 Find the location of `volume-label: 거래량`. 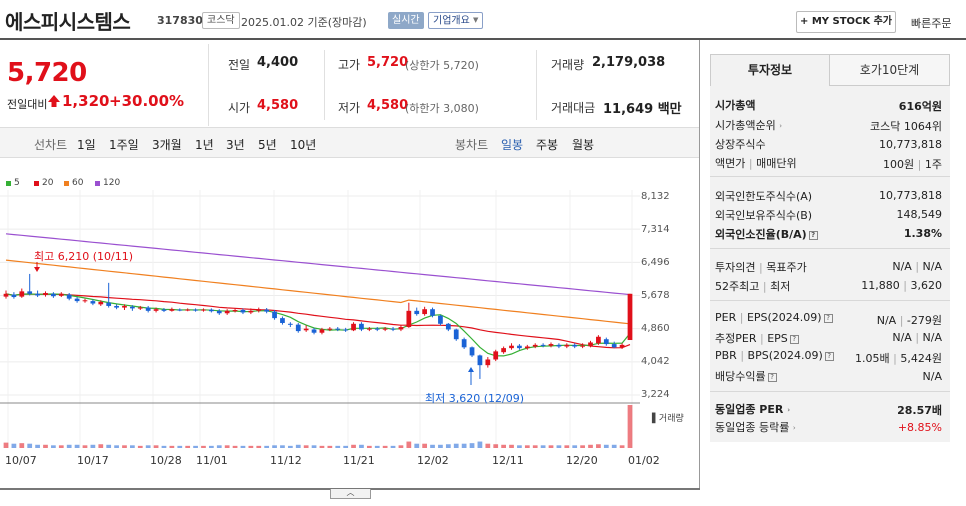

volume-label: 거래량 is located at coordinates (568, 65).